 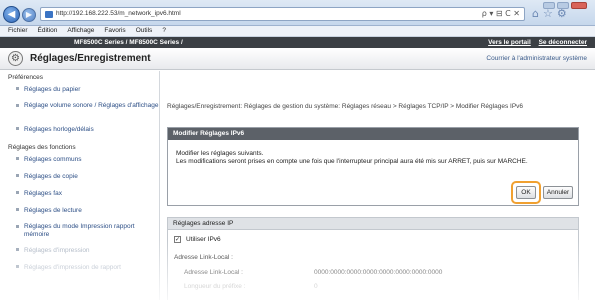 I want to click on sidebar-item-scan: Réglages de lecture, so click(x=79, y=213).